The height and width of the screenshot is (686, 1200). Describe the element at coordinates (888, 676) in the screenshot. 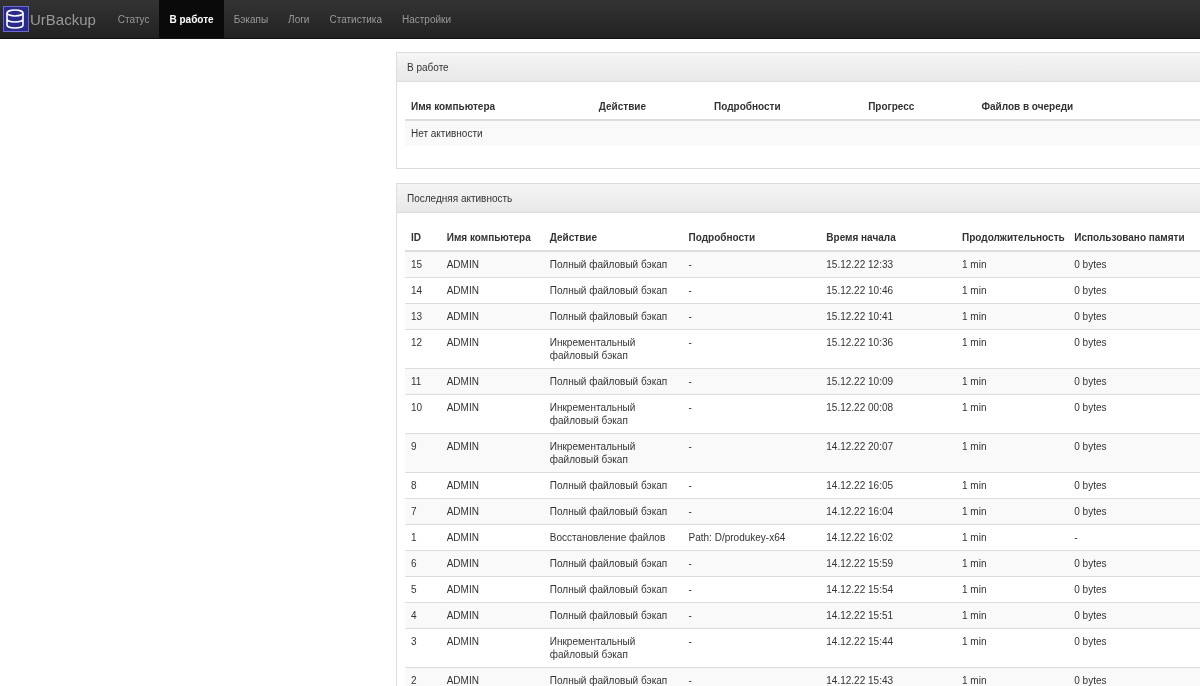

I see `table-cell: 14.12.22 15:43` at that location.